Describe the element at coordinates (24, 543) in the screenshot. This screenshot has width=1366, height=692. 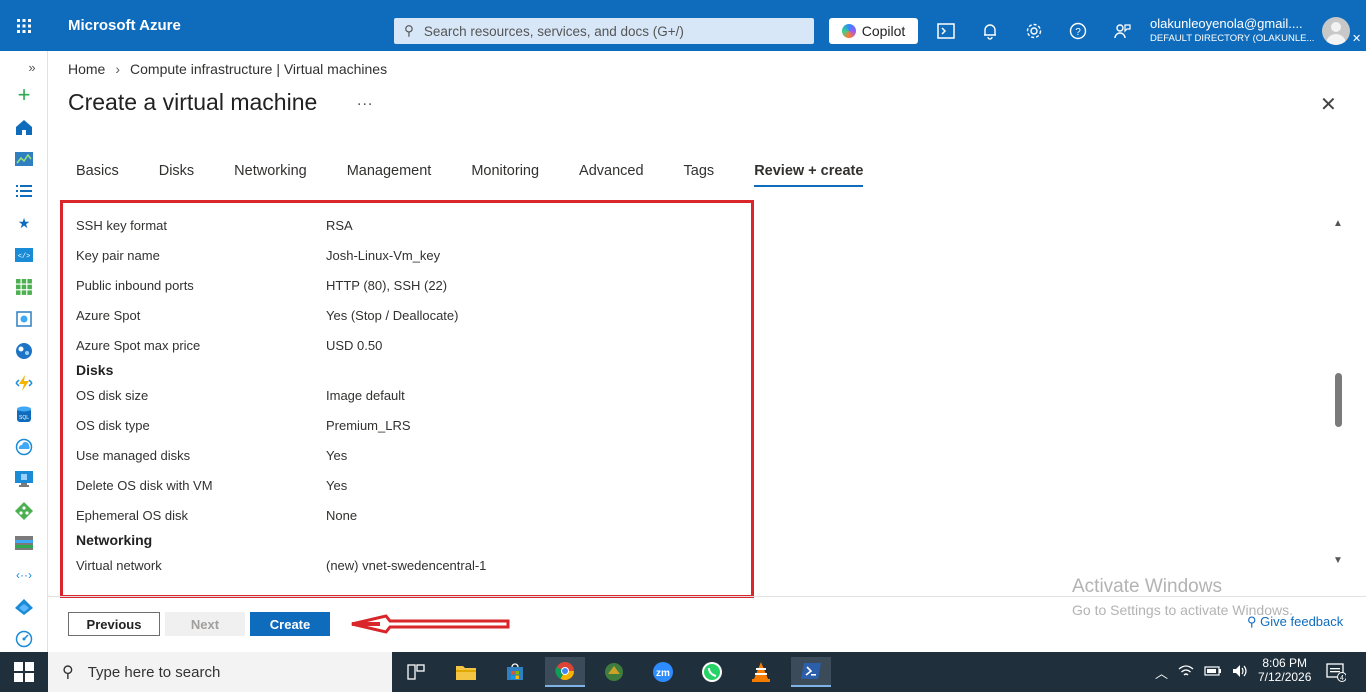
I see `storage-icon` at that location.